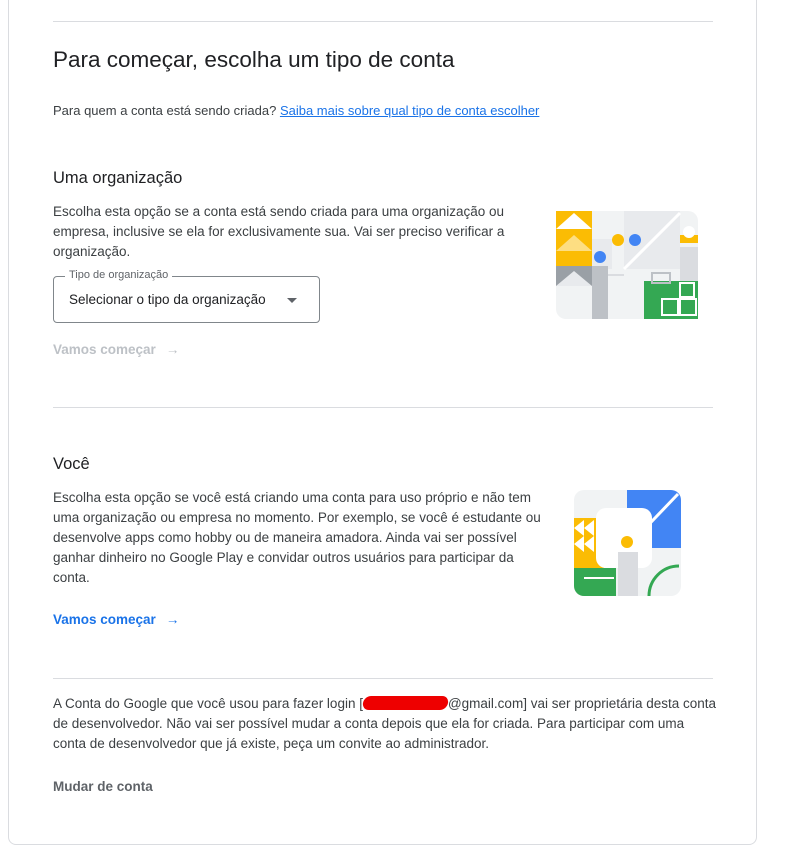 Image resolution: width=795 pixels, height=853 pixels. Describe the element at coordinates (405, 703) in the screenshot. I see `redacted-email` at that location.